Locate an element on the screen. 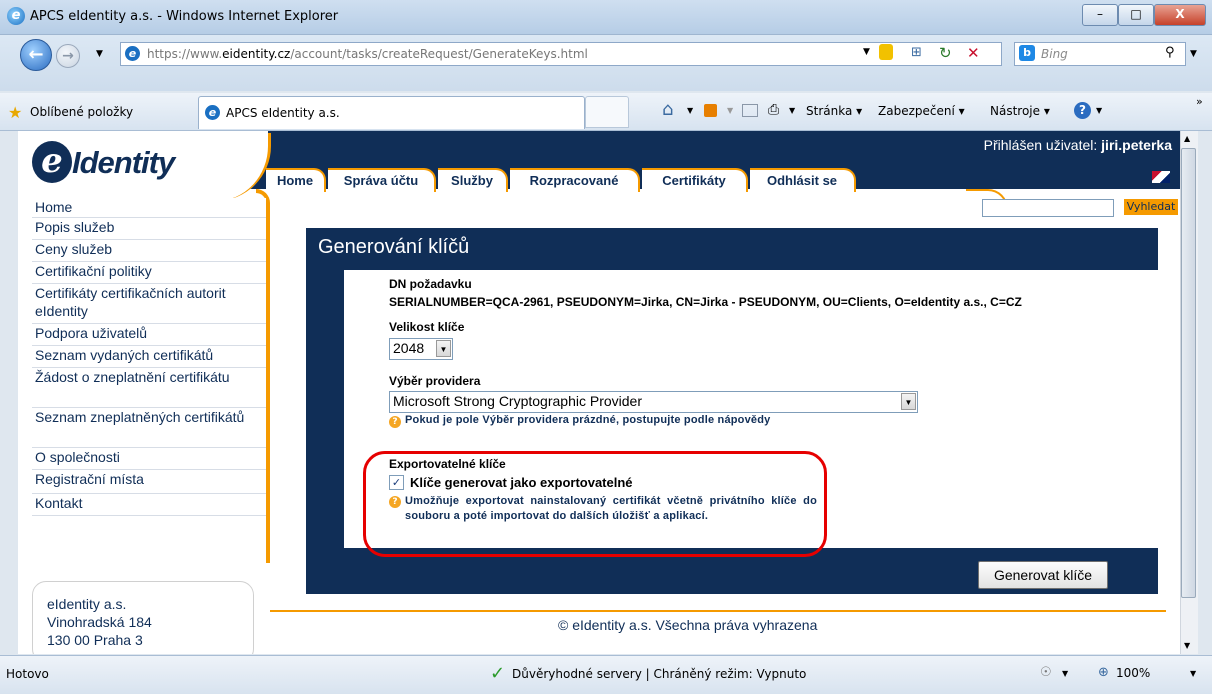 Image resolution: width=1212 pixels, height=694 pixels. tab-site-icon: e is located at coordinates (212, 112).